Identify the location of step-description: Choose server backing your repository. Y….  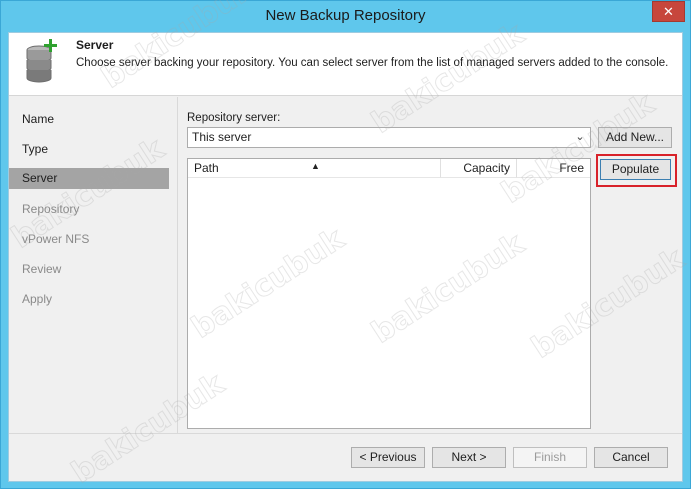
(372, 63).